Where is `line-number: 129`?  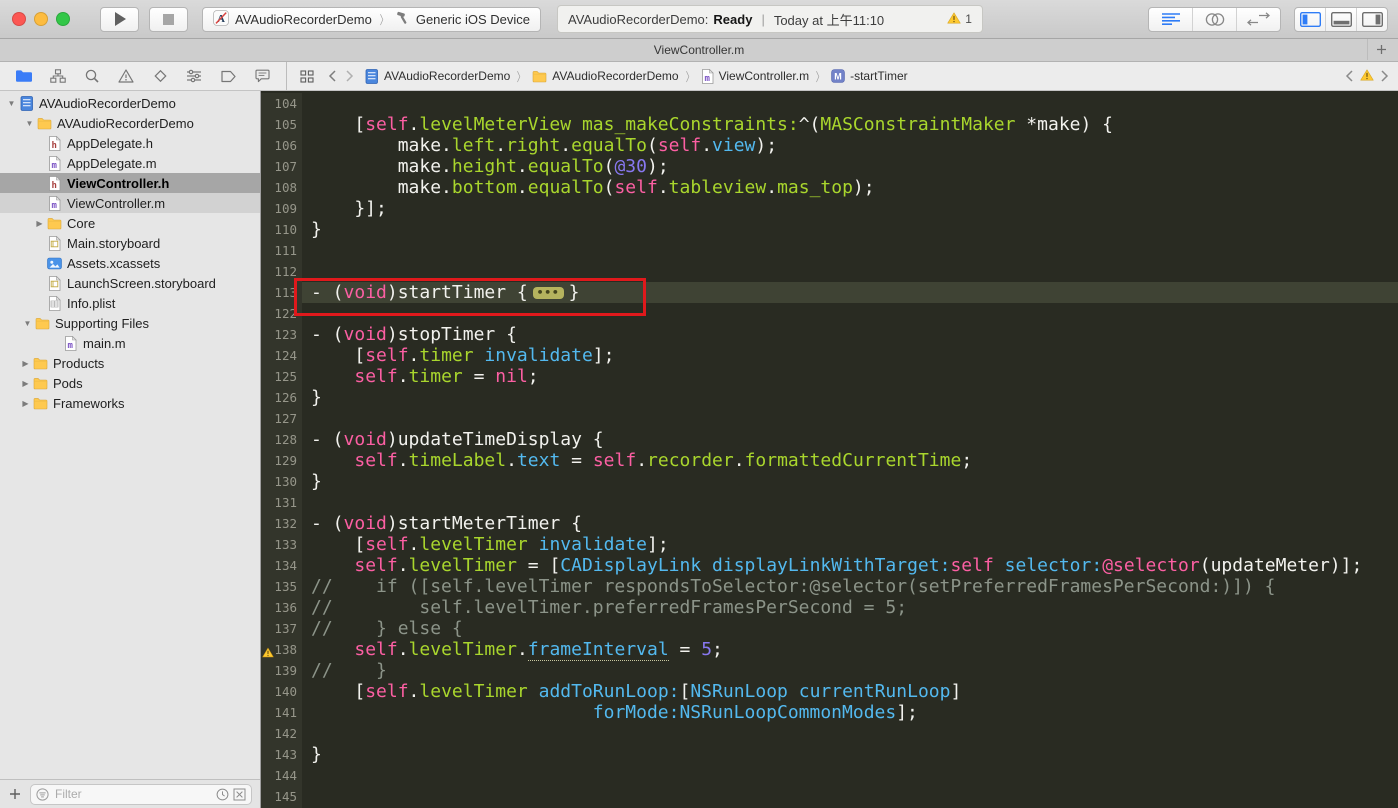
line-number: 129 is located at coordinates (281, 460).